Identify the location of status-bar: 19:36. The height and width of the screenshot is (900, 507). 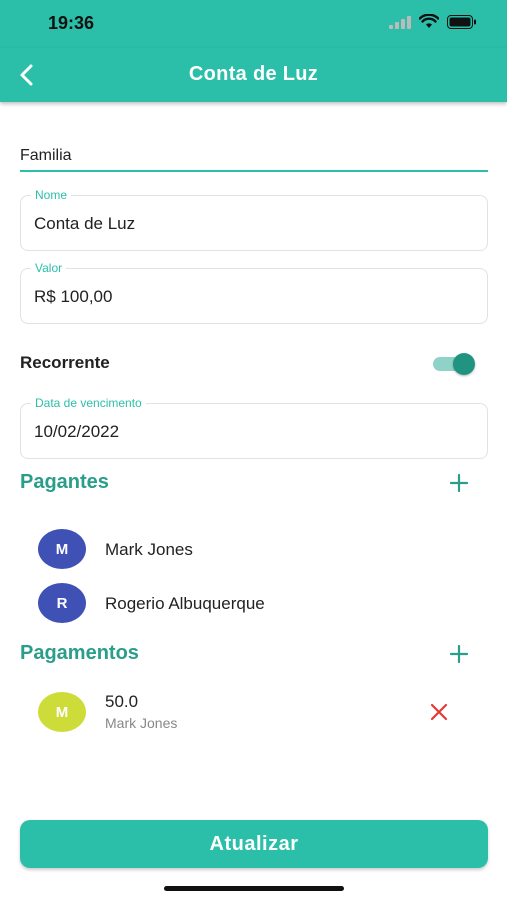
(253, 24).